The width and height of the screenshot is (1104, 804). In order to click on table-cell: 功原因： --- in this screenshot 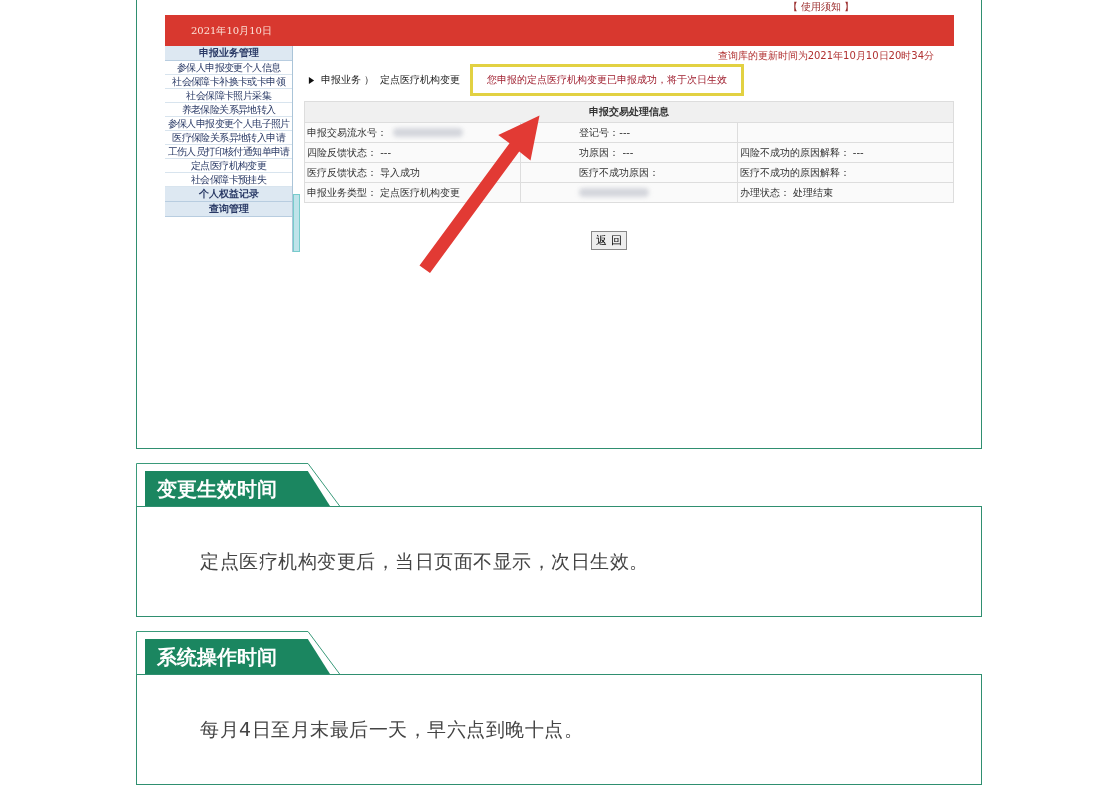, I will do `click(606, 152)`.